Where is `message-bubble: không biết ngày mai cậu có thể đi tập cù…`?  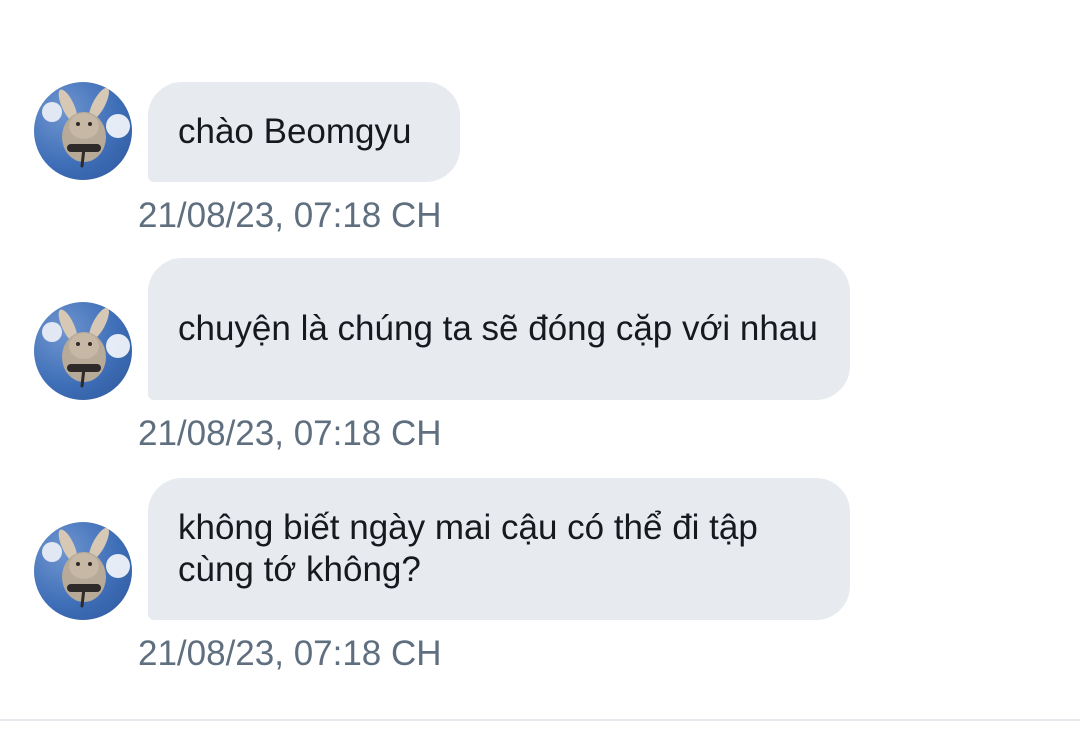
message-bubble: không biết ngày mai cậu có thể đi tập cù… is located at coordinates (499, 549).